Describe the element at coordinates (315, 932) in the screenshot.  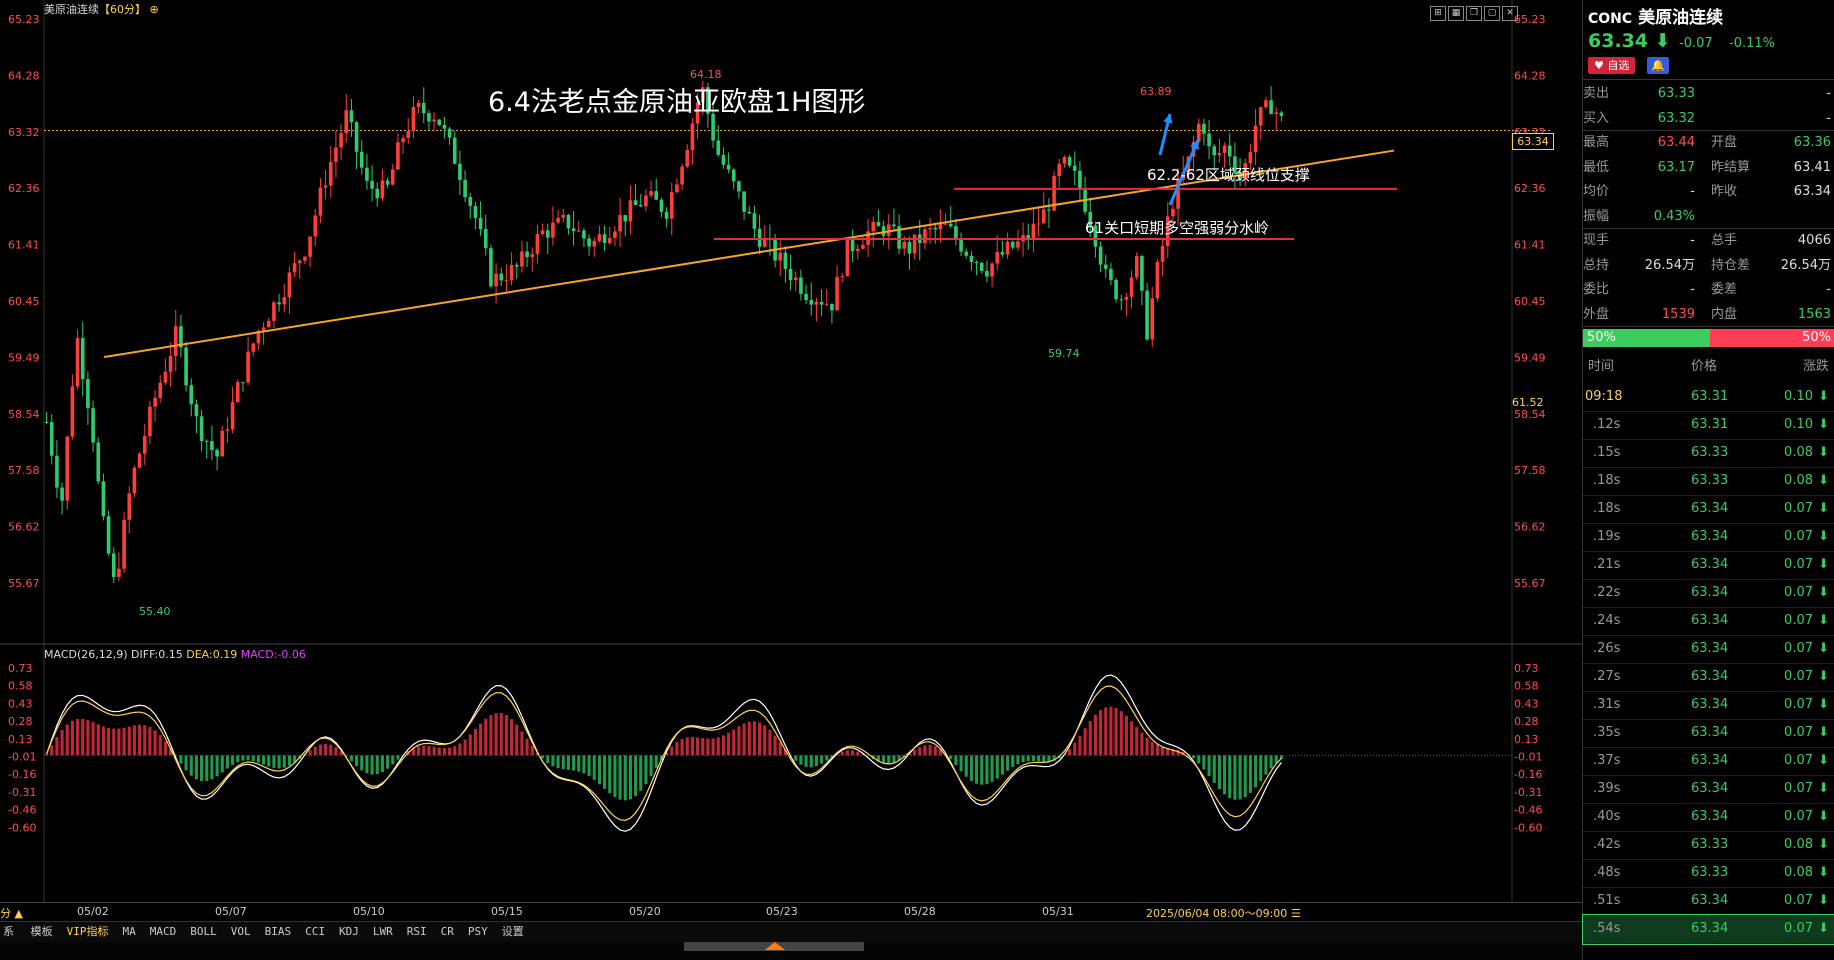
I see `tab-7: CCI` at that location.